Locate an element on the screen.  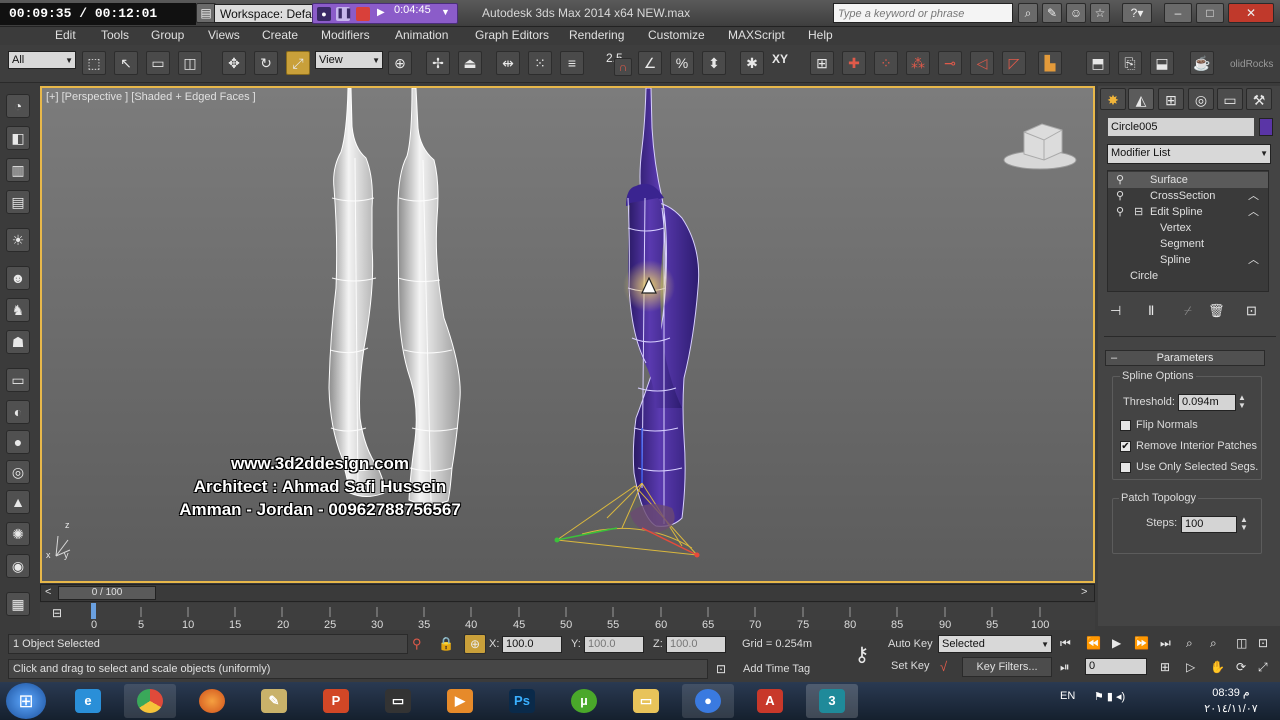
percent-snap-icon: % is located at coordinates (682, 63).